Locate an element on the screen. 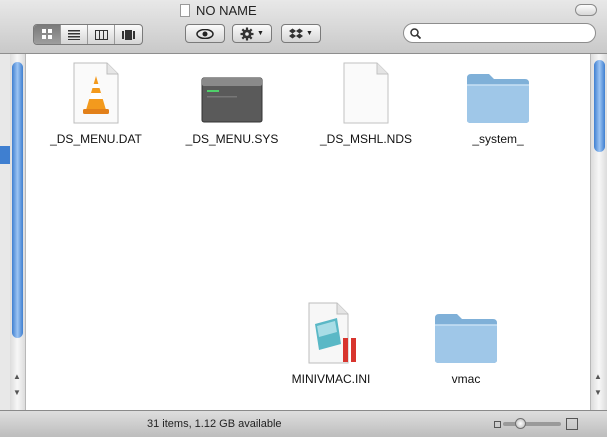  sidebar-scrollbar: ▲ ▼ is located at coordinates (18, 232).